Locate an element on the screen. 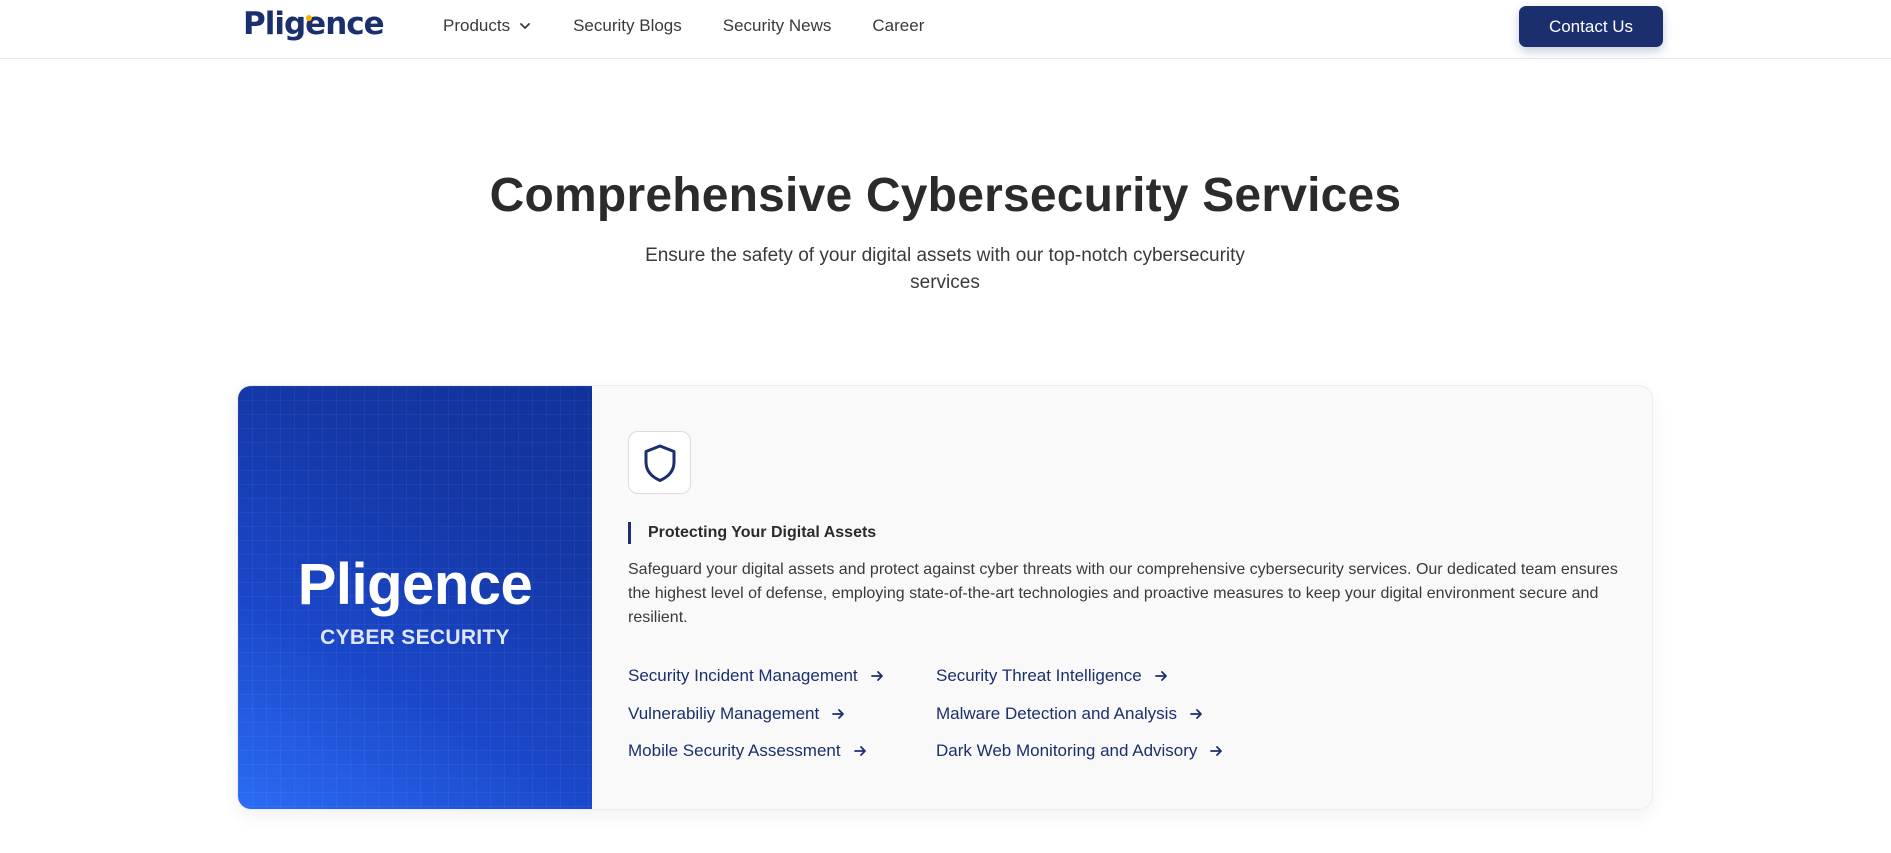 This screenshot has height=853, width=1891. link-label: Vulnerabiliy Management is located at coordinates (724, 713).